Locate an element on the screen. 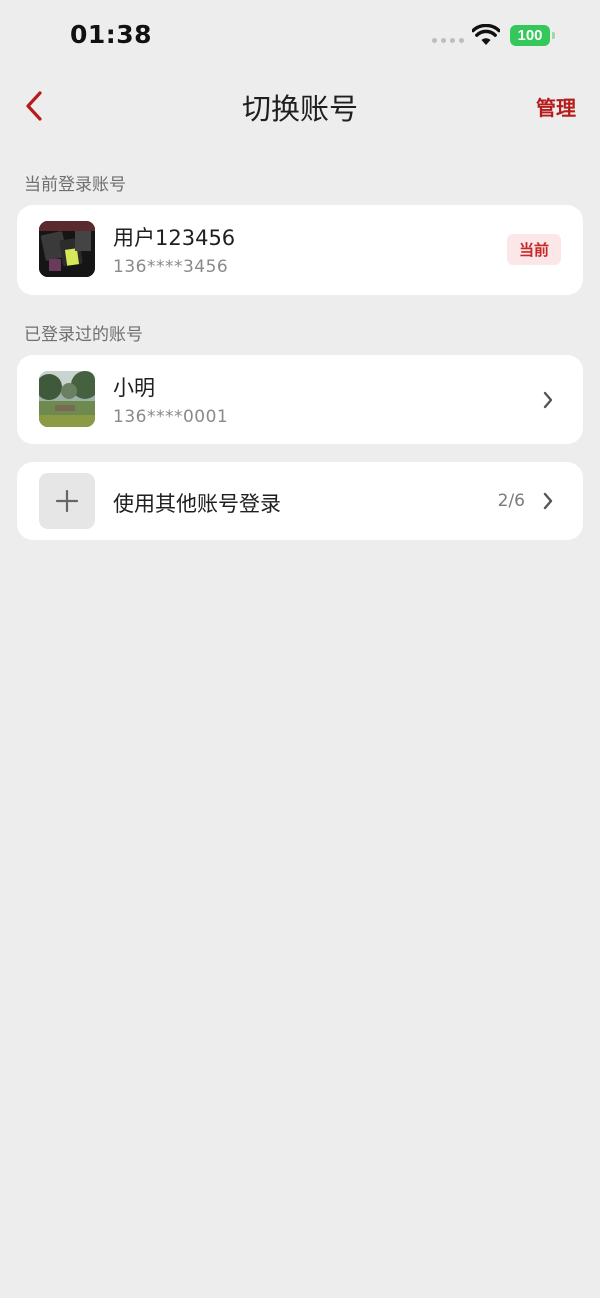 This screenshot has width=600, height=1298. wifi-icon is located at coordinates (486, 34).